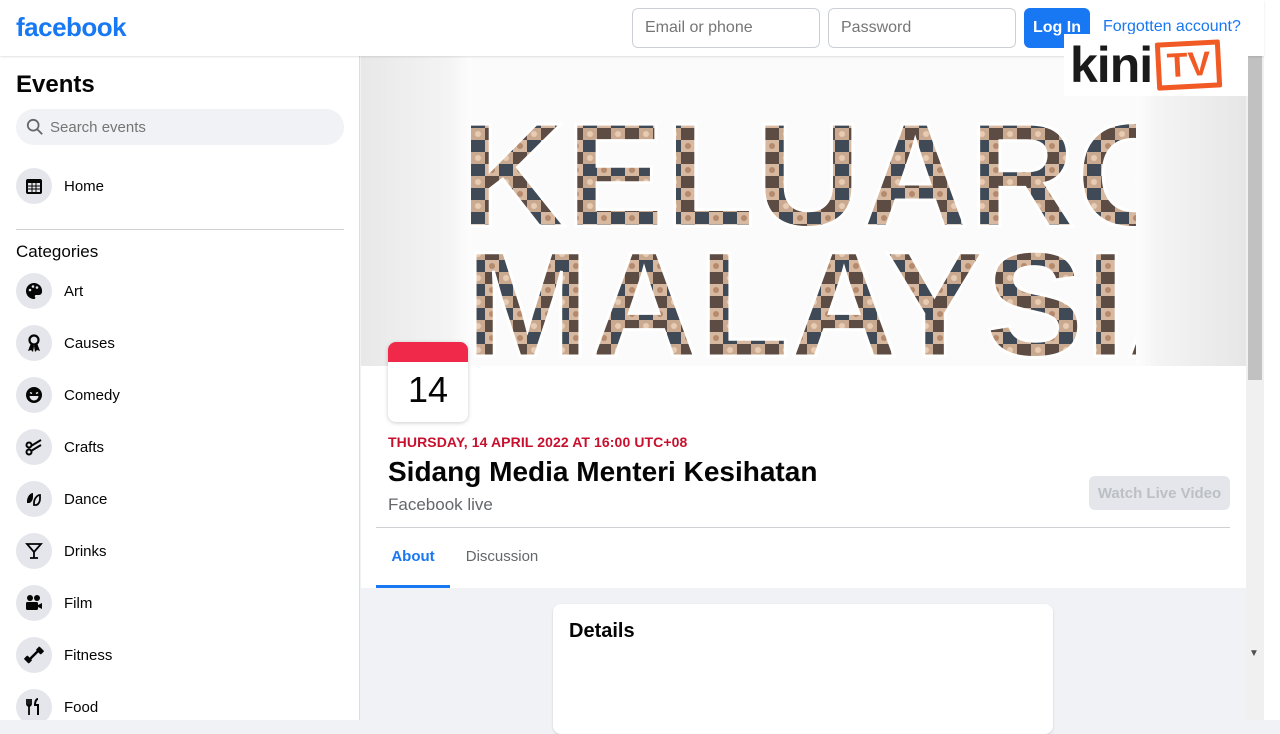  Describe the element at coordinates (726, 28) in the screenshot. I see `email-field` at that location.